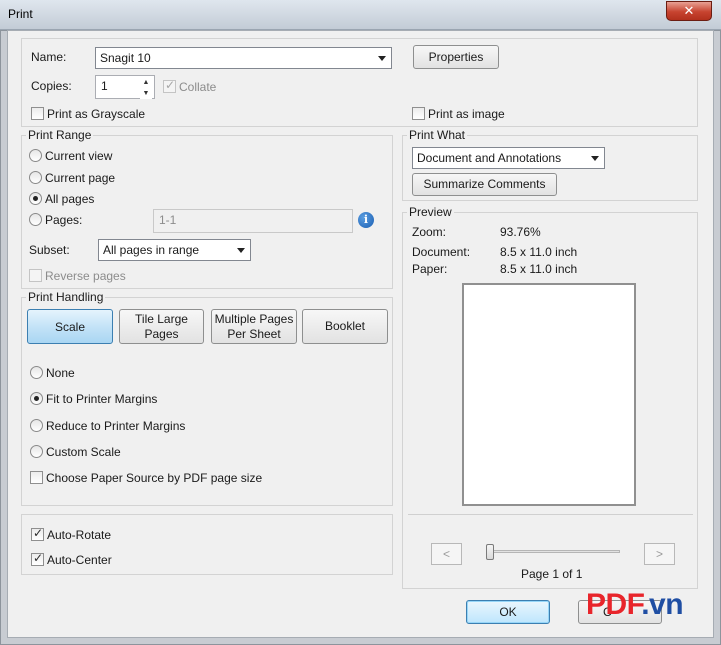 This screenshot has height=645, width=721. What do you see at coordinates (66, 297) in the screenshot?
I see `print-handling-title: Print Handling` at bounding box center [66, 297].